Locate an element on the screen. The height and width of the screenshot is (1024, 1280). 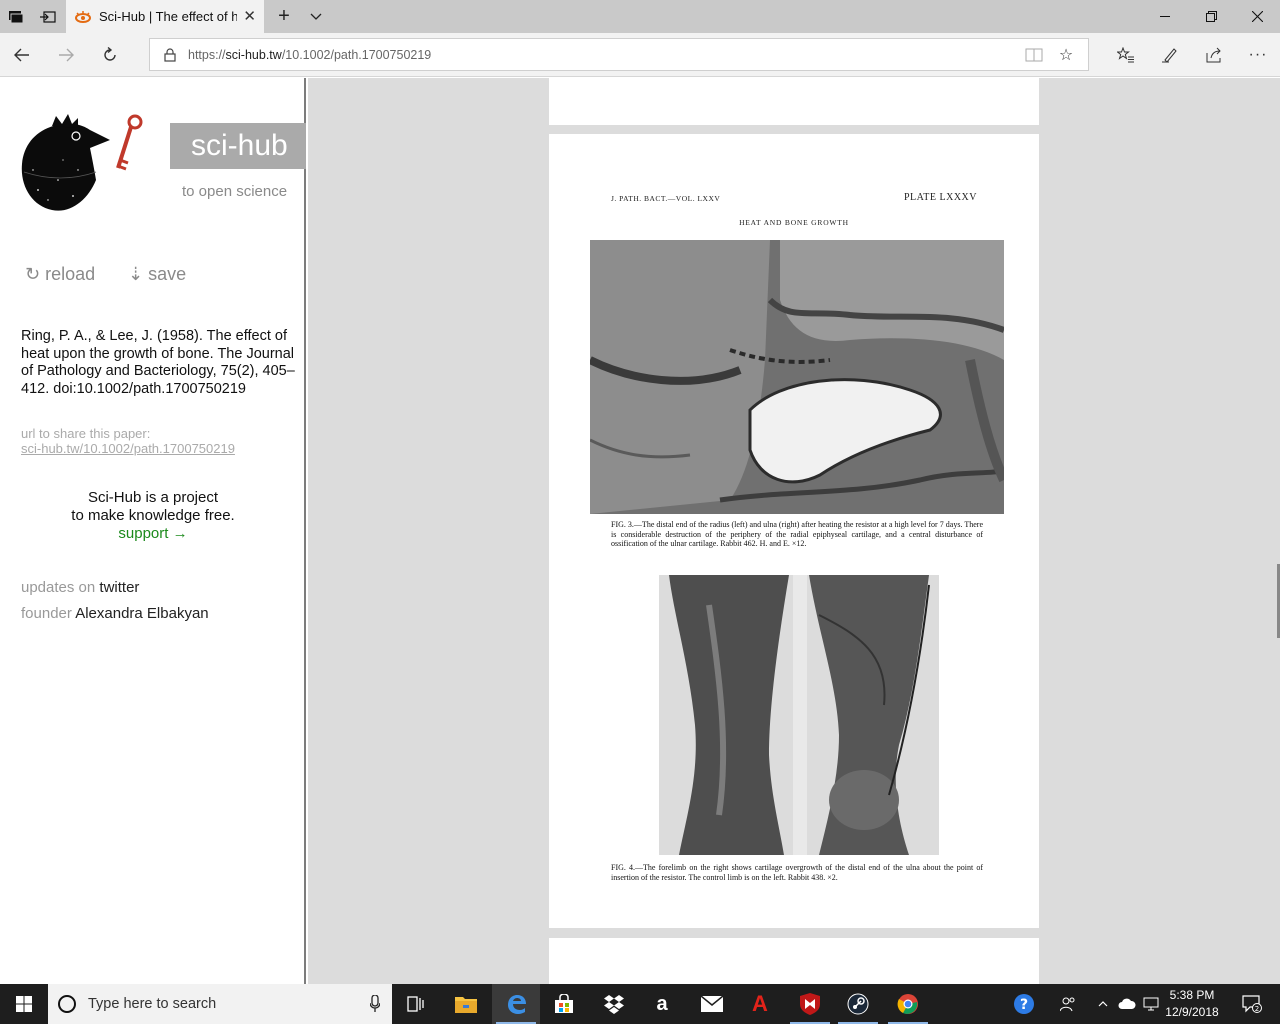
dropbox-icon is located at coordinates (614, 1004).